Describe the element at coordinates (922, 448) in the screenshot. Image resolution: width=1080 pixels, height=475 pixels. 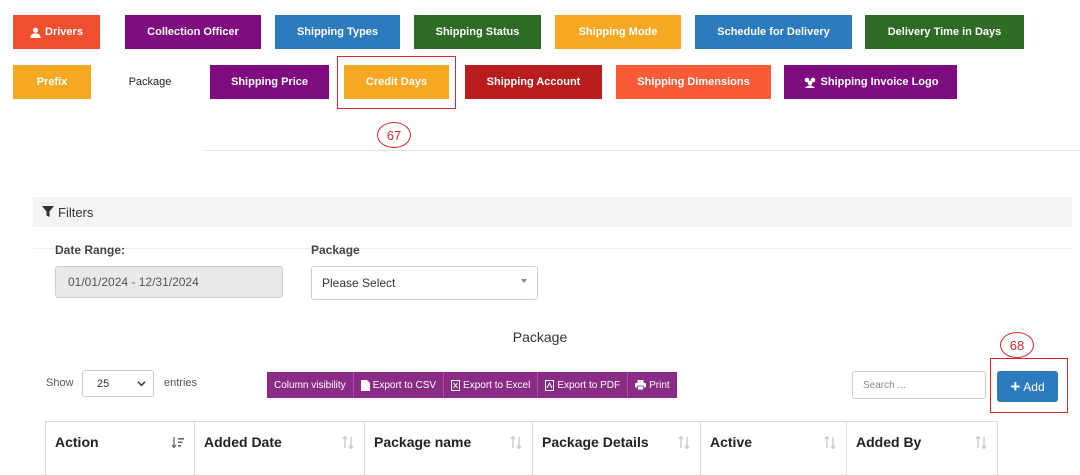
I see `column-header-added-by: Added By` at that location.